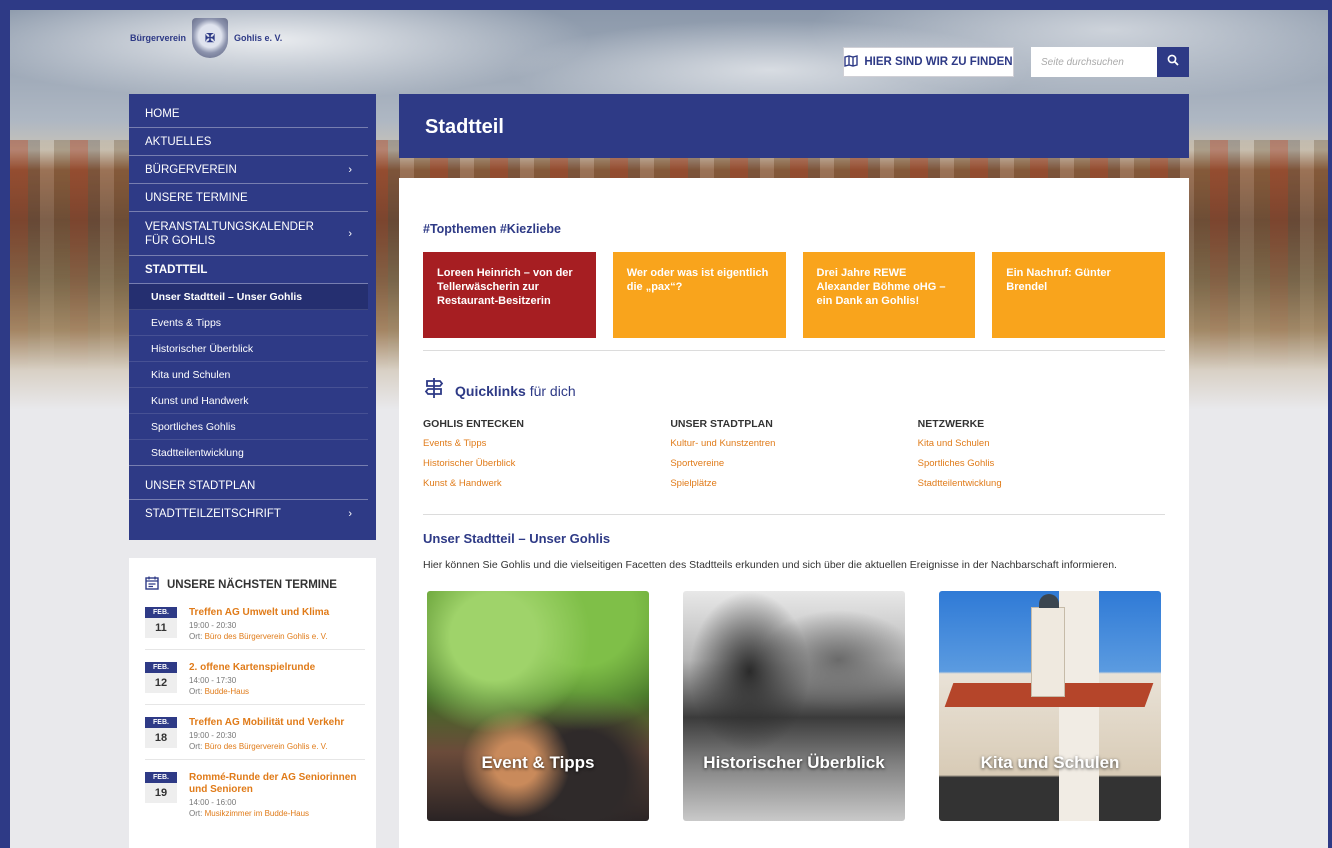 This screenshot has width=1332, height=848. I want to click on quicklink: Events & Tipps, so click(546, 444).